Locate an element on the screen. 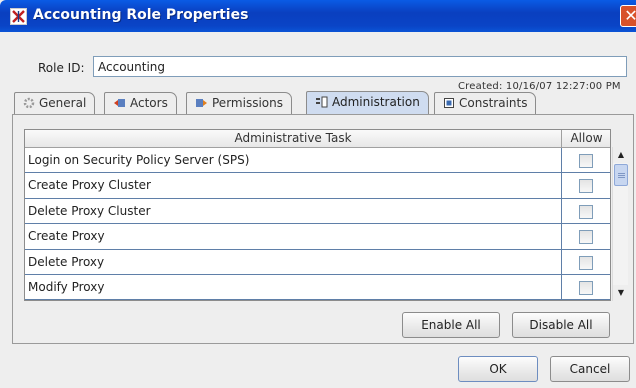 Image resolution: width=636 pixels, height=388 pixels. tab-permissions: Permissions is located at coordinates (239, 103).